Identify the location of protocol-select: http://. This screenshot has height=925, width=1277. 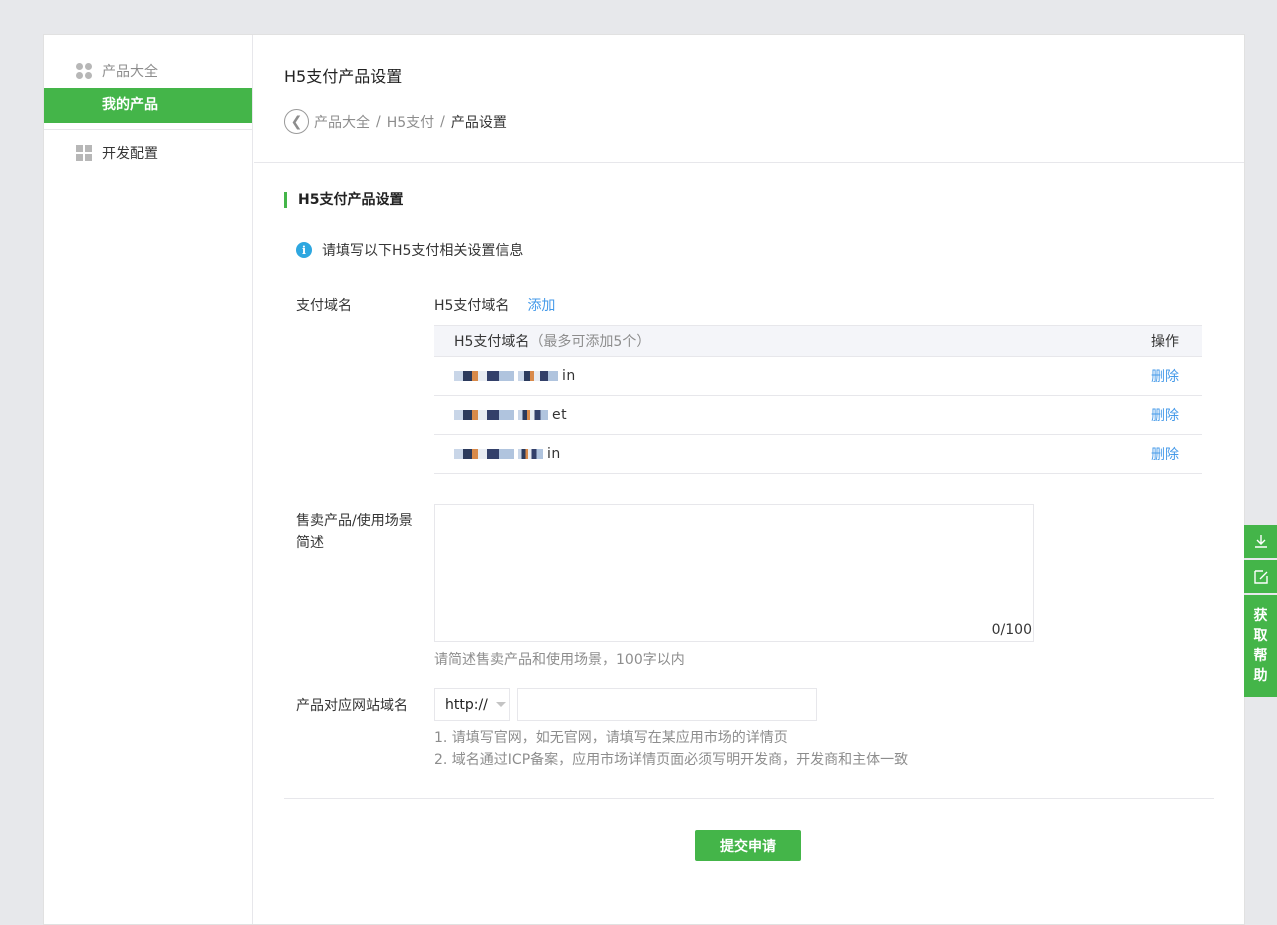
(472, 704).